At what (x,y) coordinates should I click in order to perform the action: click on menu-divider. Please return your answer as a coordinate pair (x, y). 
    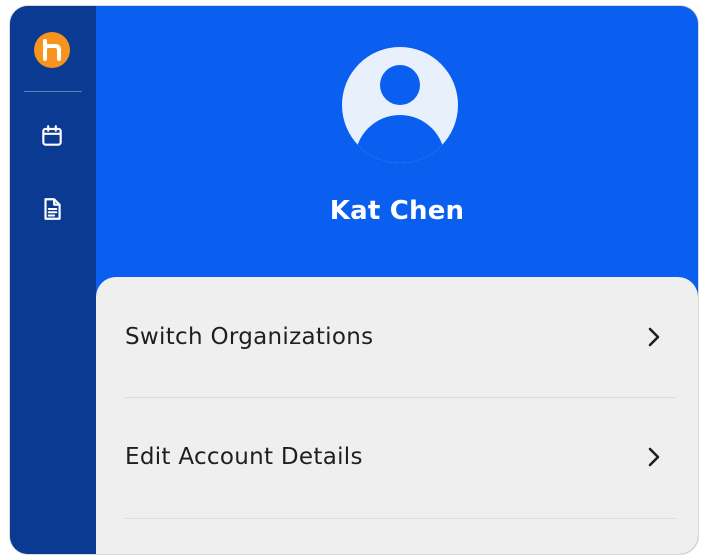
    Looking at the image, I should click on (400, 518).